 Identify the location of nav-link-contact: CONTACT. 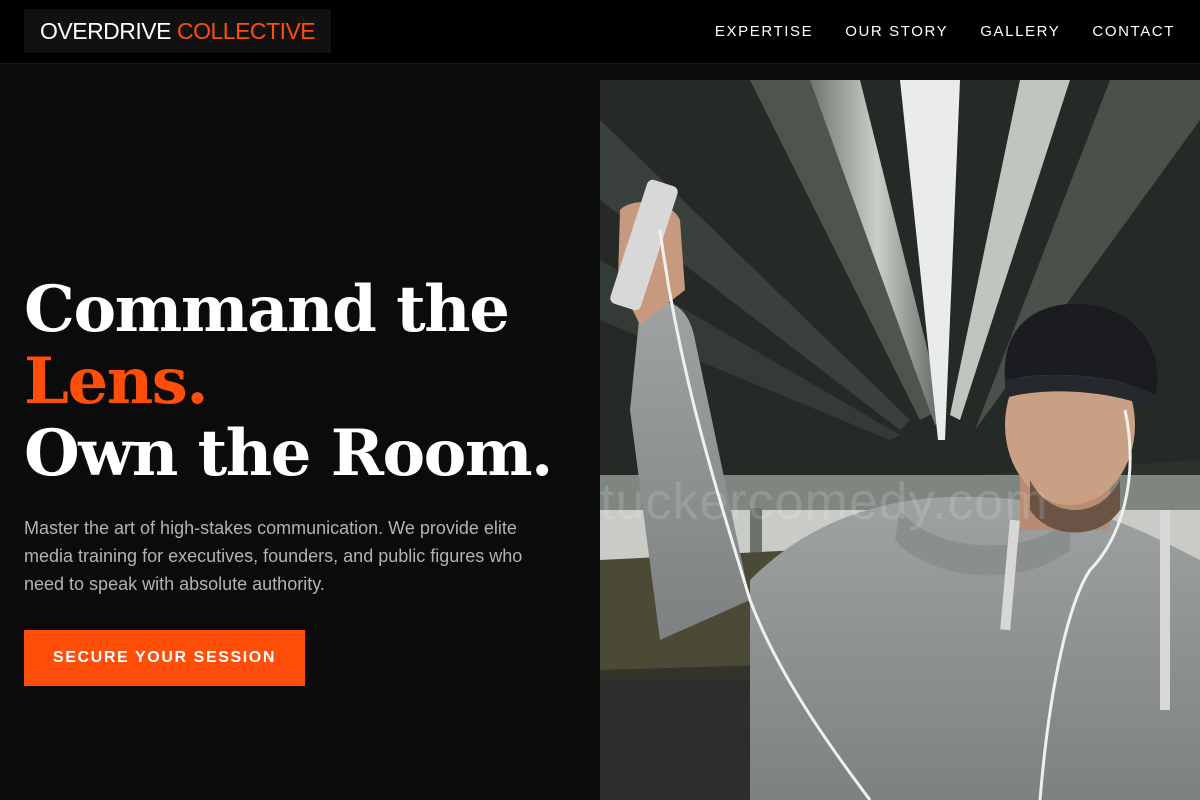
(1133, 31).